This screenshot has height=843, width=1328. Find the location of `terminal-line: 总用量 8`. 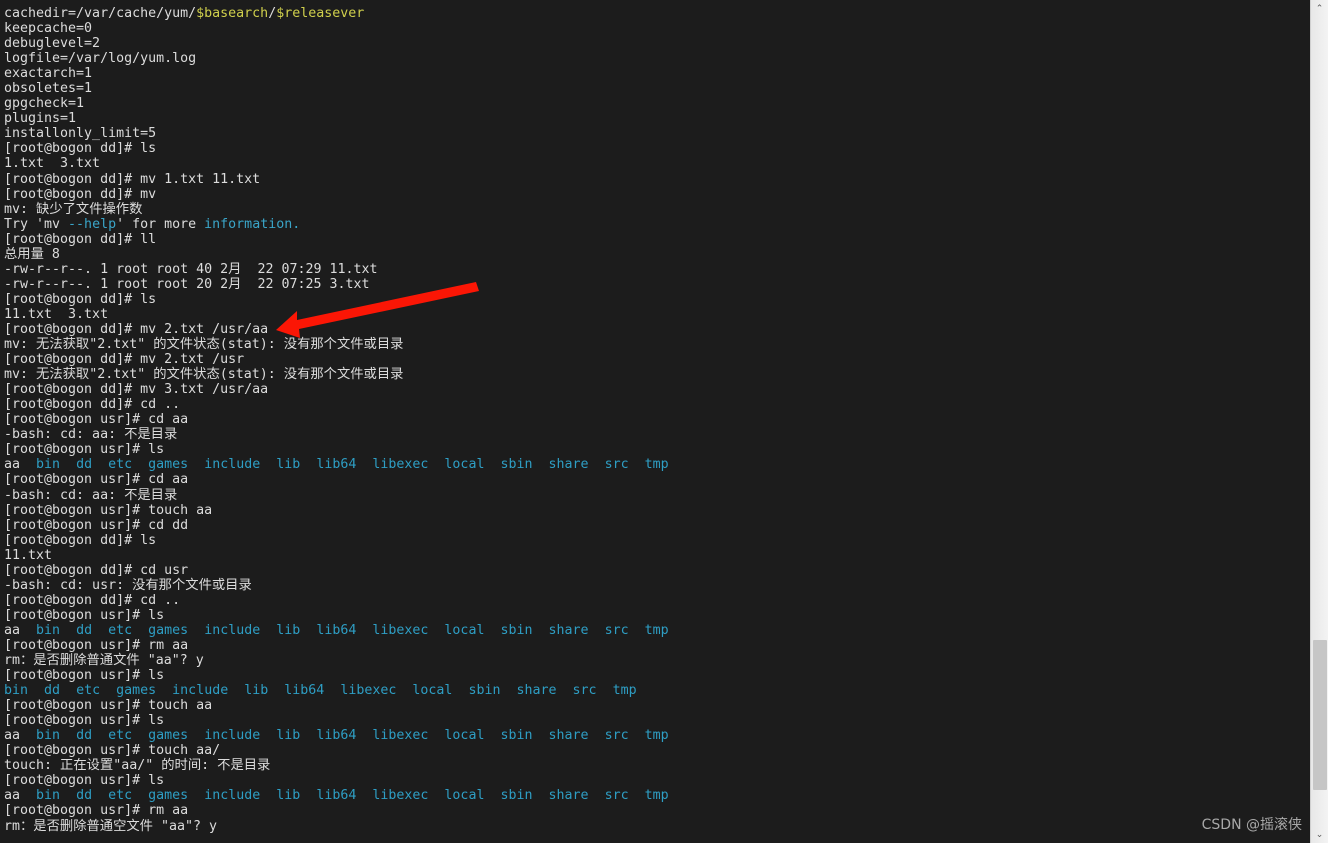

terminal-line: 总用量 8 is located at coordinates (657, 254).